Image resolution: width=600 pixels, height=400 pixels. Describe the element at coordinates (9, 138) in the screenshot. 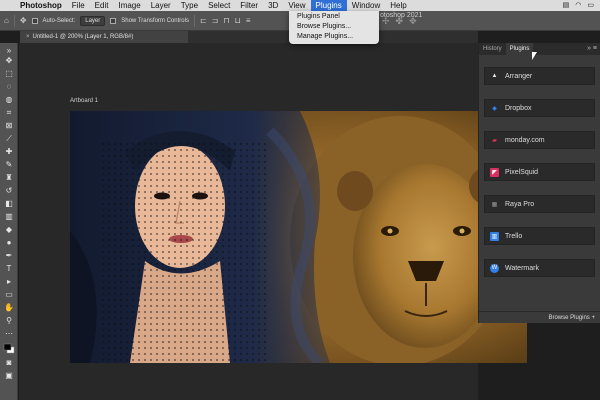

I see `eyedropper-tool-icon: ⟋` at that location.